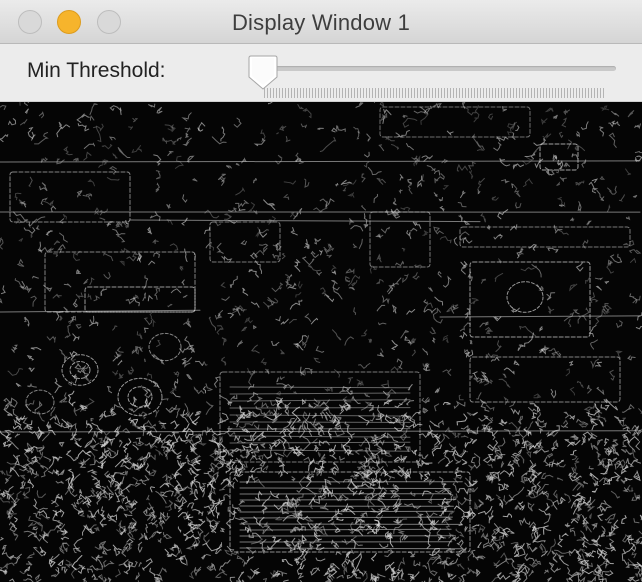 The width and height of the screenshot is (642, 582). I want to click on slider-tick-marks, so click(434, 93).